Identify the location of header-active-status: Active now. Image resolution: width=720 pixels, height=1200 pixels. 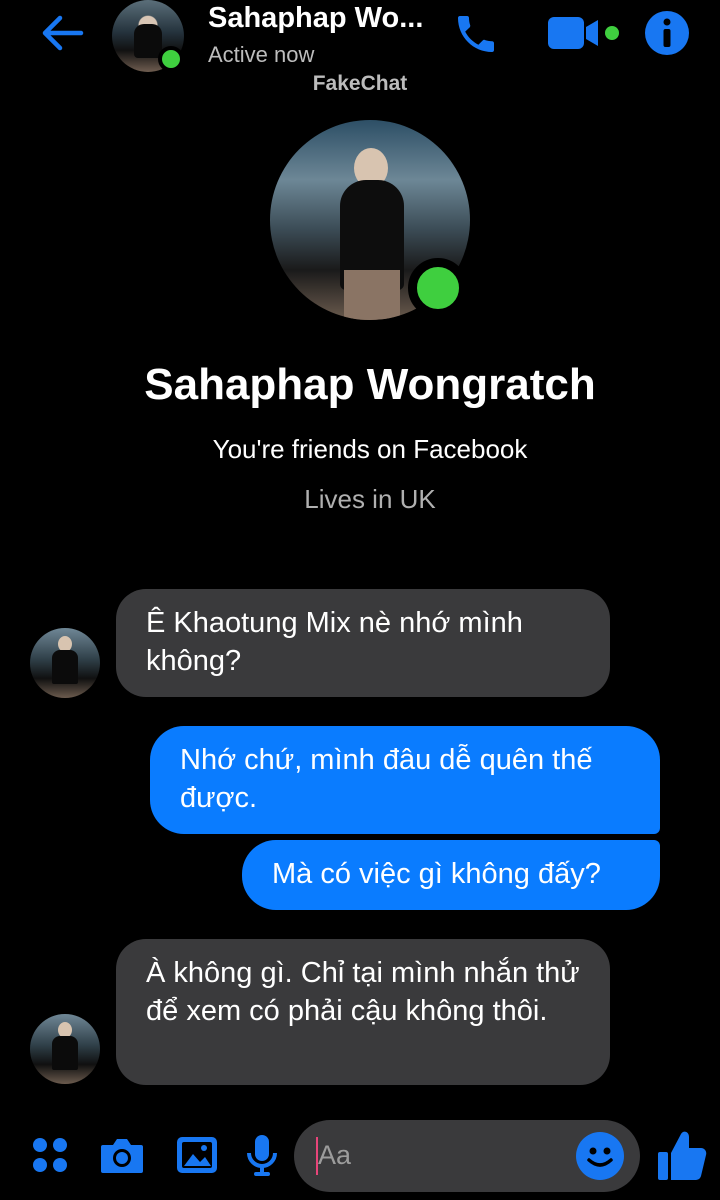
(261, 54).